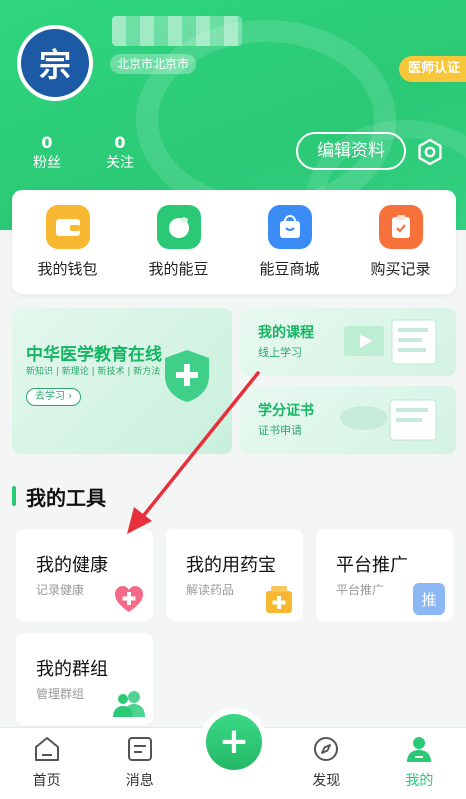  I want to click on follow-label: 关注, so click(120, 163).